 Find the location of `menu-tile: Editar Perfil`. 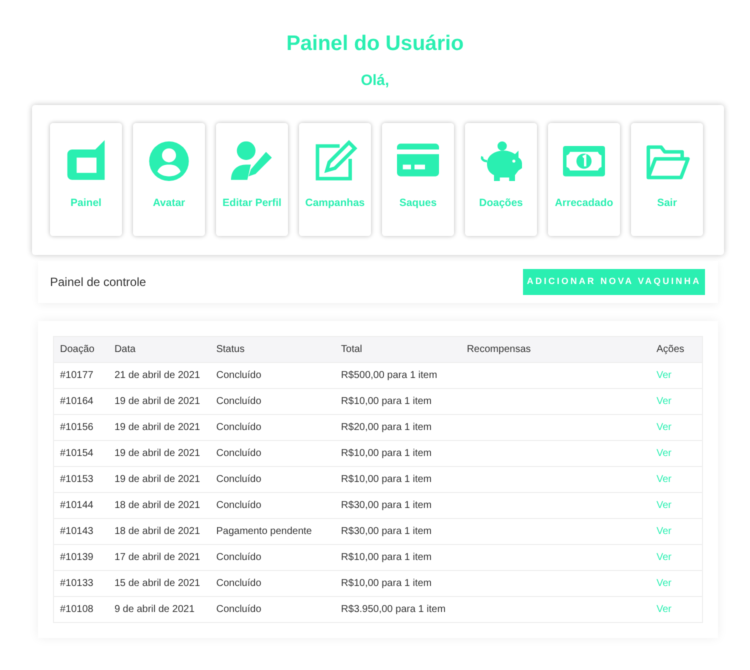

menu-tile: Editar Perfil is located at coordinates (252, 179).